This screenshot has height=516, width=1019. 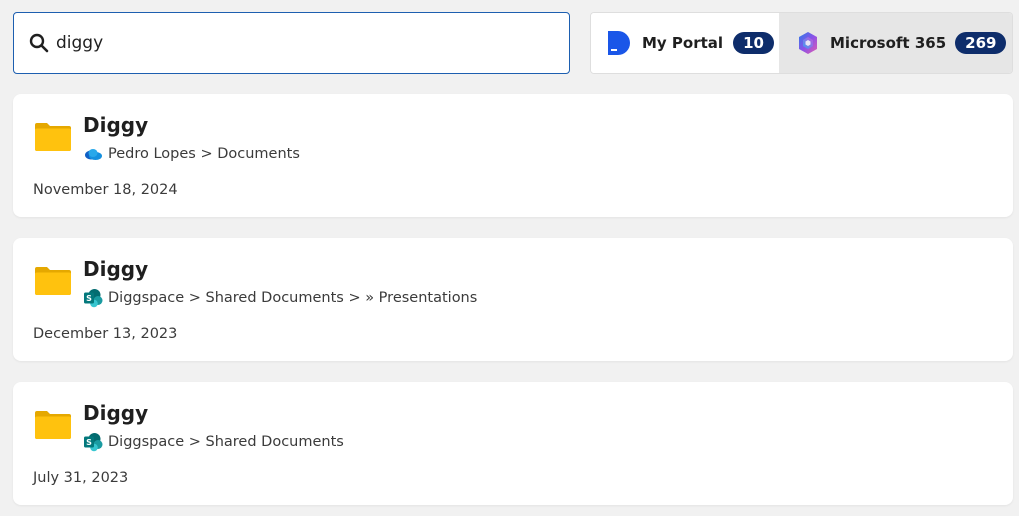 I want to click on result-date: July 31, 2023, so click(x=81, y=478).